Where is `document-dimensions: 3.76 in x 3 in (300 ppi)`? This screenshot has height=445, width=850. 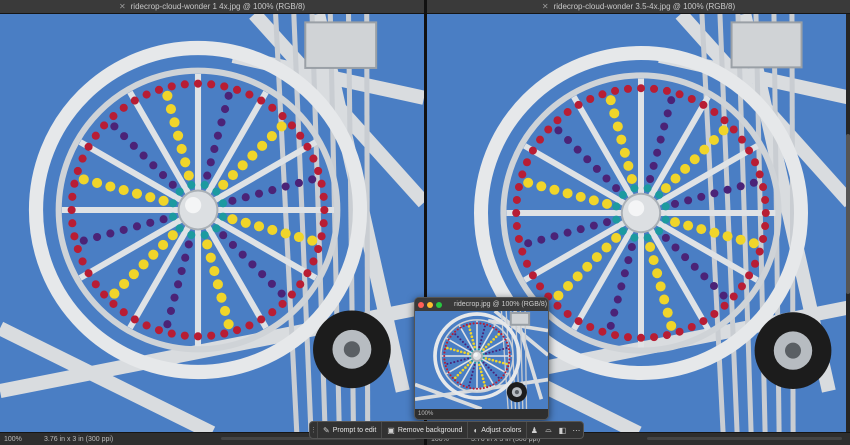
document-dimensions: 3.76 in x 3 in (300 ppi) is located at coordinates (75, 439).